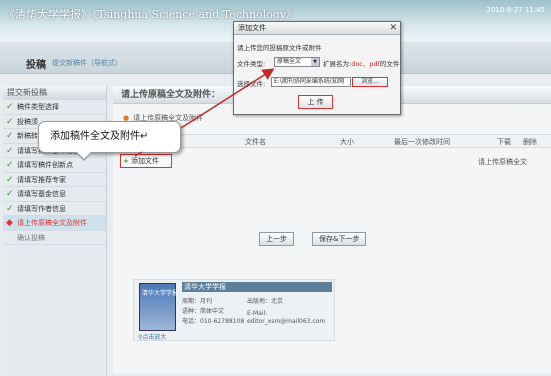 The height and width of the screenshot is (376, 551). Describe the element at coordinates (84, 155) in the screenshot. I see `callout-tail-inner` at that location.